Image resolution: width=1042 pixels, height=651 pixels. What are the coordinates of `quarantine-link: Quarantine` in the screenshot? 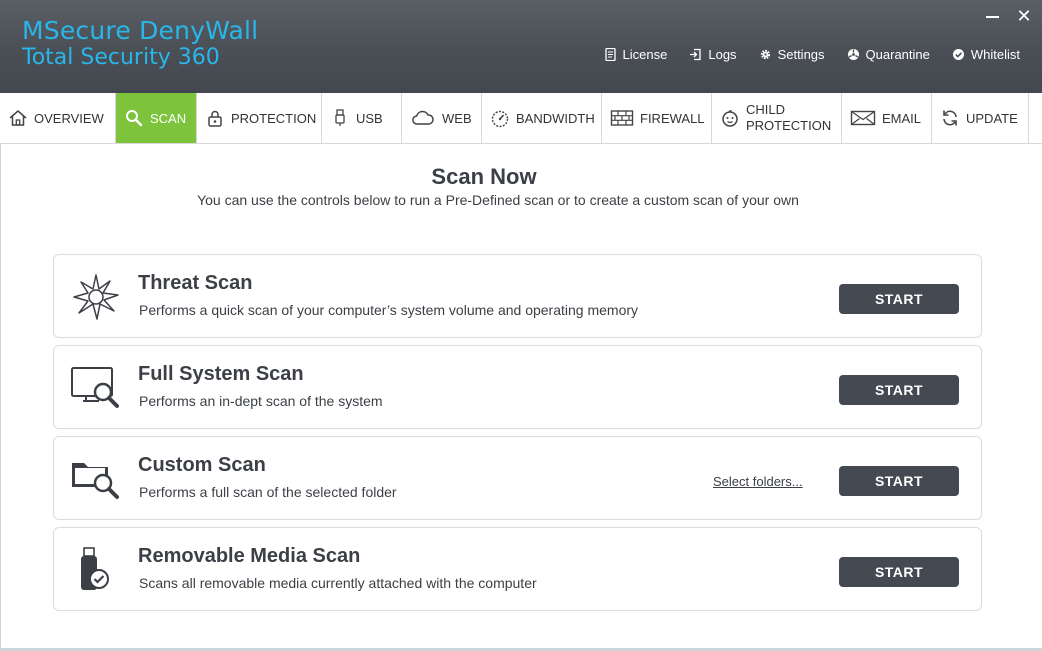 It's located at (888, 54).